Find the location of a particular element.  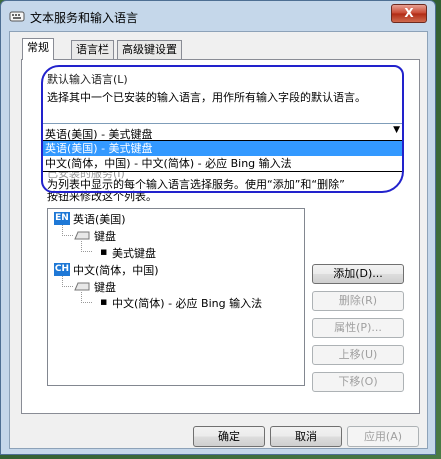

tab-label: 语言栏 is located at coordinates (92, 49).